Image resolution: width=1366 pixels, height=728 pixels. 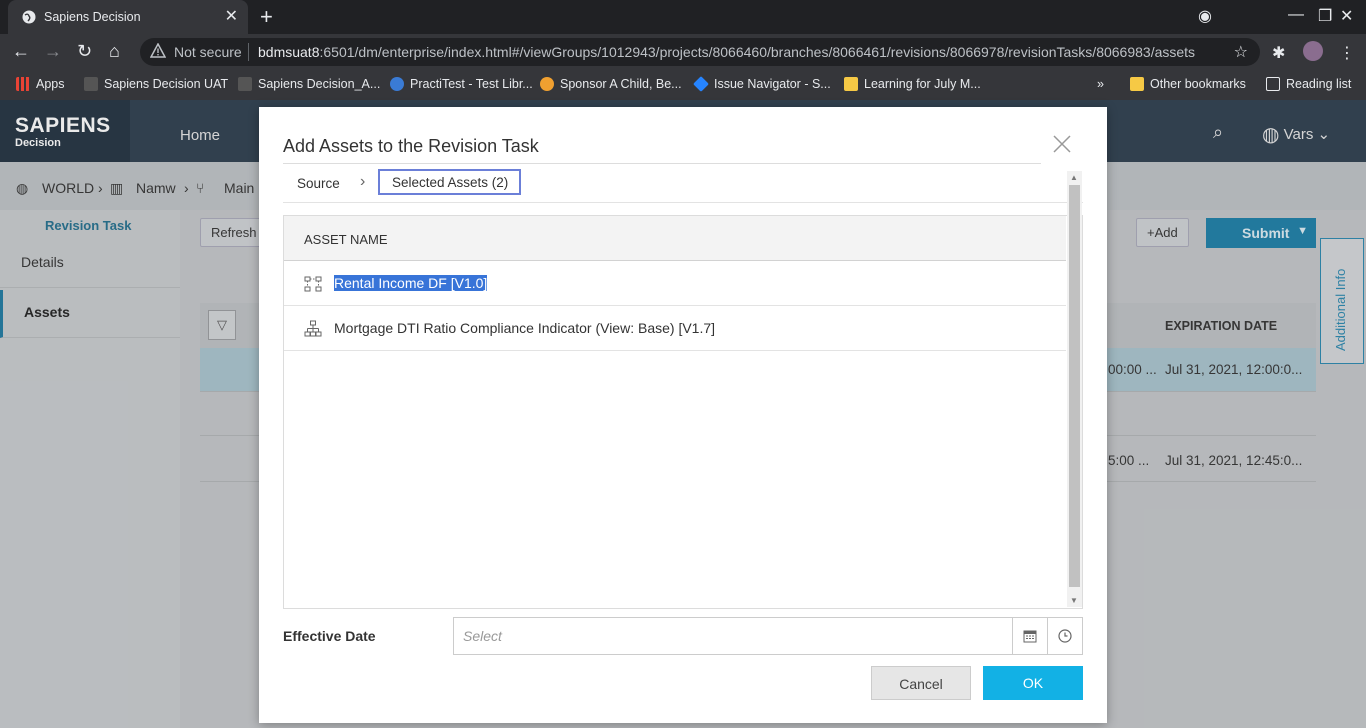 What do you see at coordinates (733, 636) in the screenshot?
I see `effective-date-input` at bounding box center [733, 636].